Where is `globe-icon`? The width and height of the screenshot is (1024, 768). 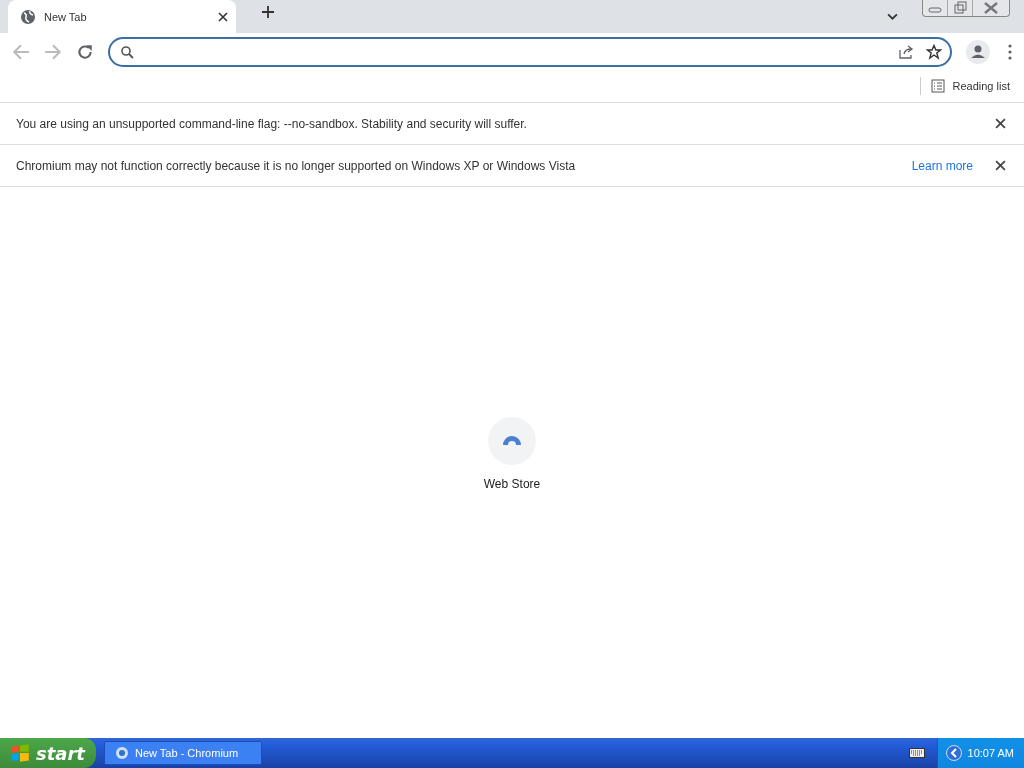
globe-icon is located at coordinates (28, 16).